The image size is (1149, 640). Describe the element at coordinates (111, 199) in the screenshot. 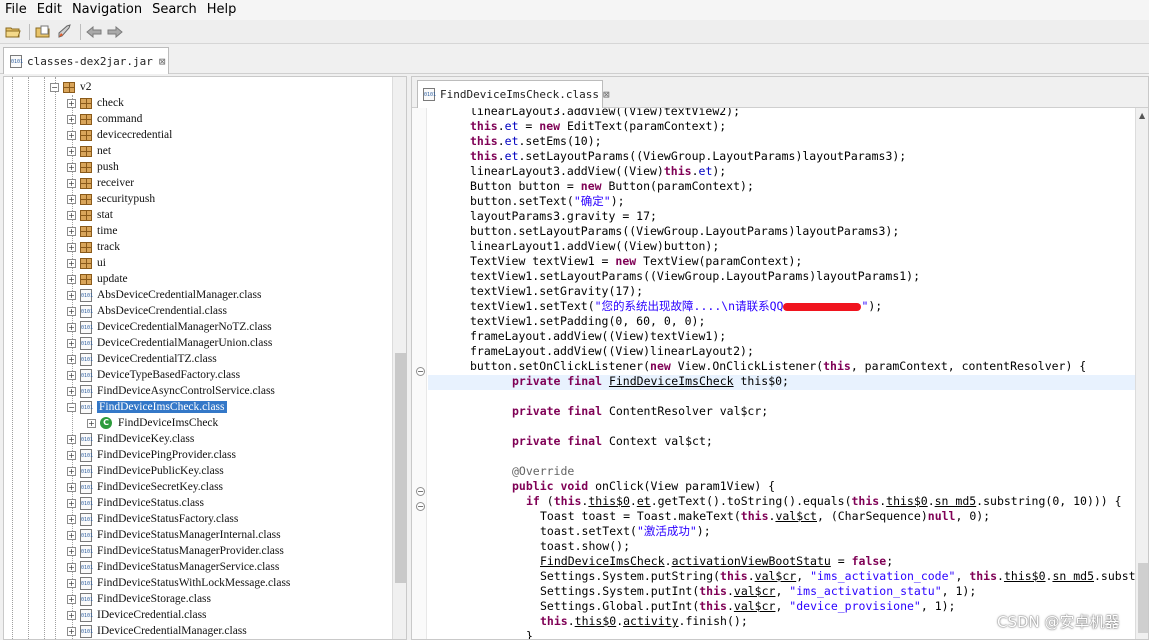

I see `tree-item-package: + securitypush` at that location.